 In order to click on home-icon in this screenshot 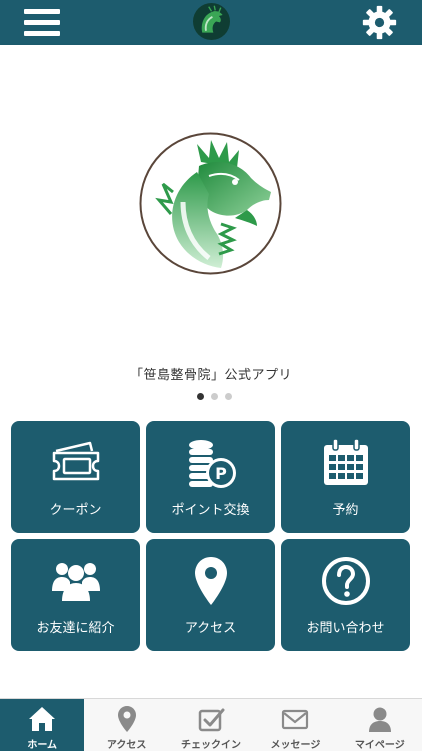, I will do `click(42, 719)`.